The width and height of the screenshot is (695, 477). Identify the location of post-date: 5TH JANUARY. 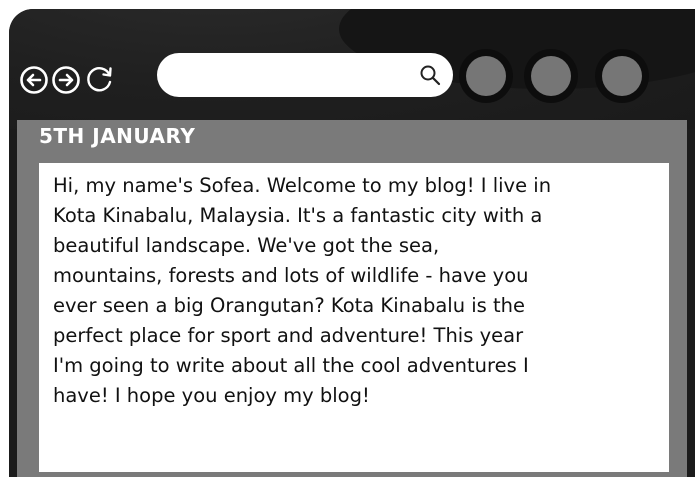
(117, 136).